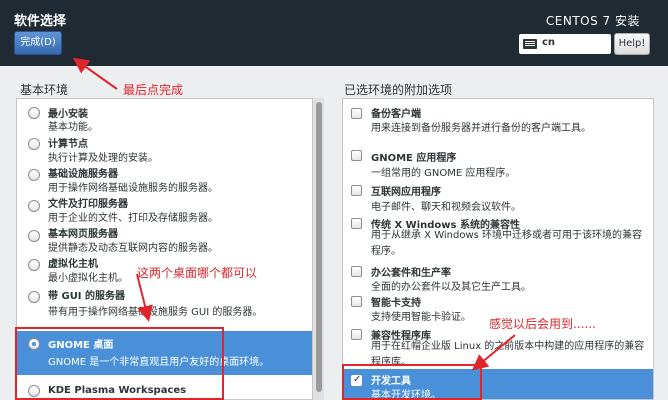 The width and height of the screenshot is (668, 400). Describe the element at coordinates (549, 42) in the screenshot. I see `keyboard-layout-label: cn` at that location.